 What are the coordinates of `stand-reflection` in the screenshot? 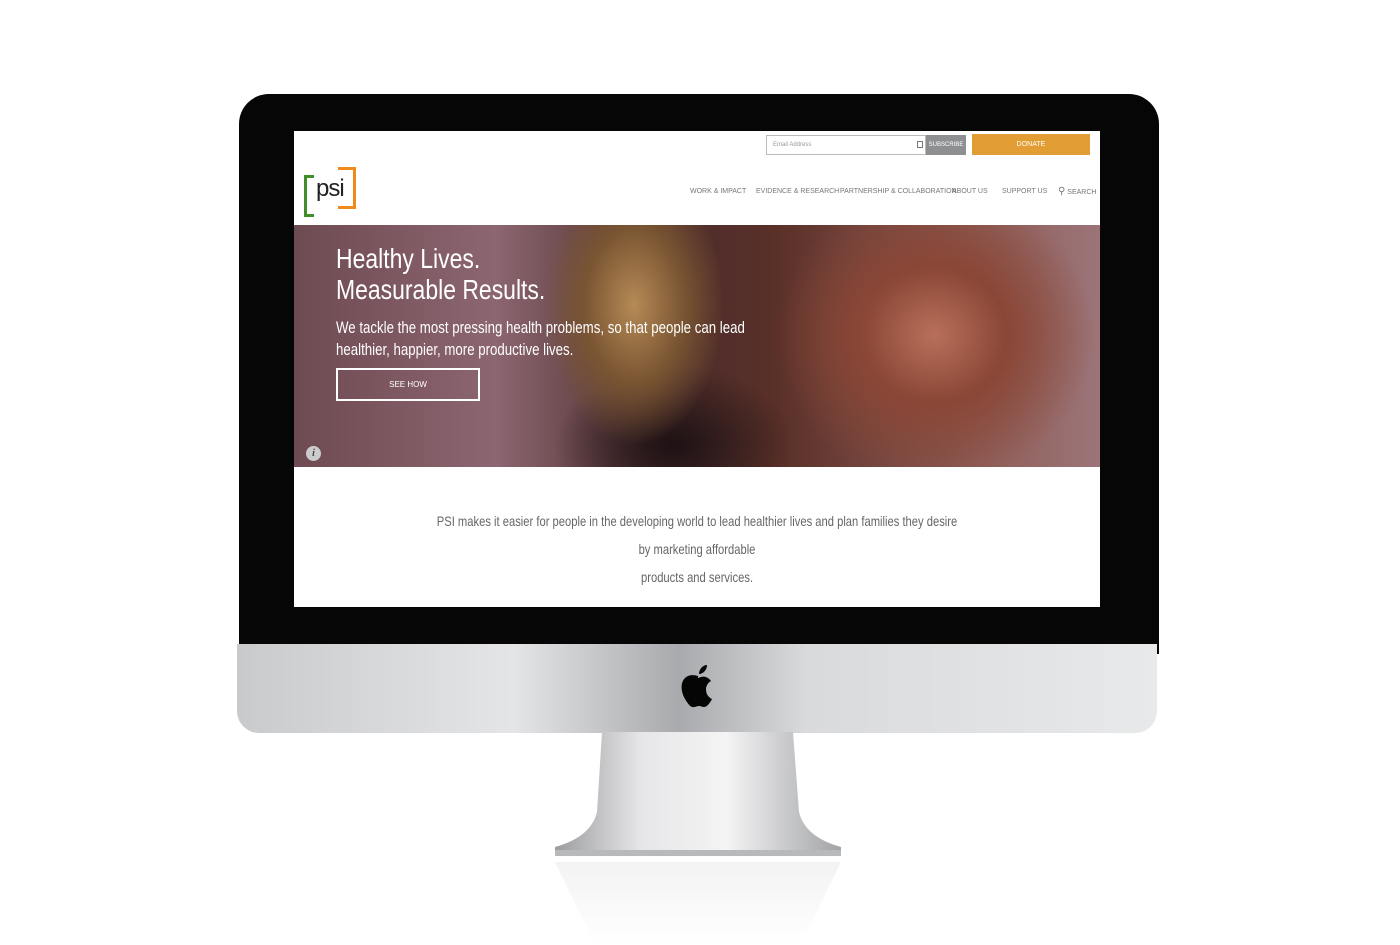 It's located at (698, 903).